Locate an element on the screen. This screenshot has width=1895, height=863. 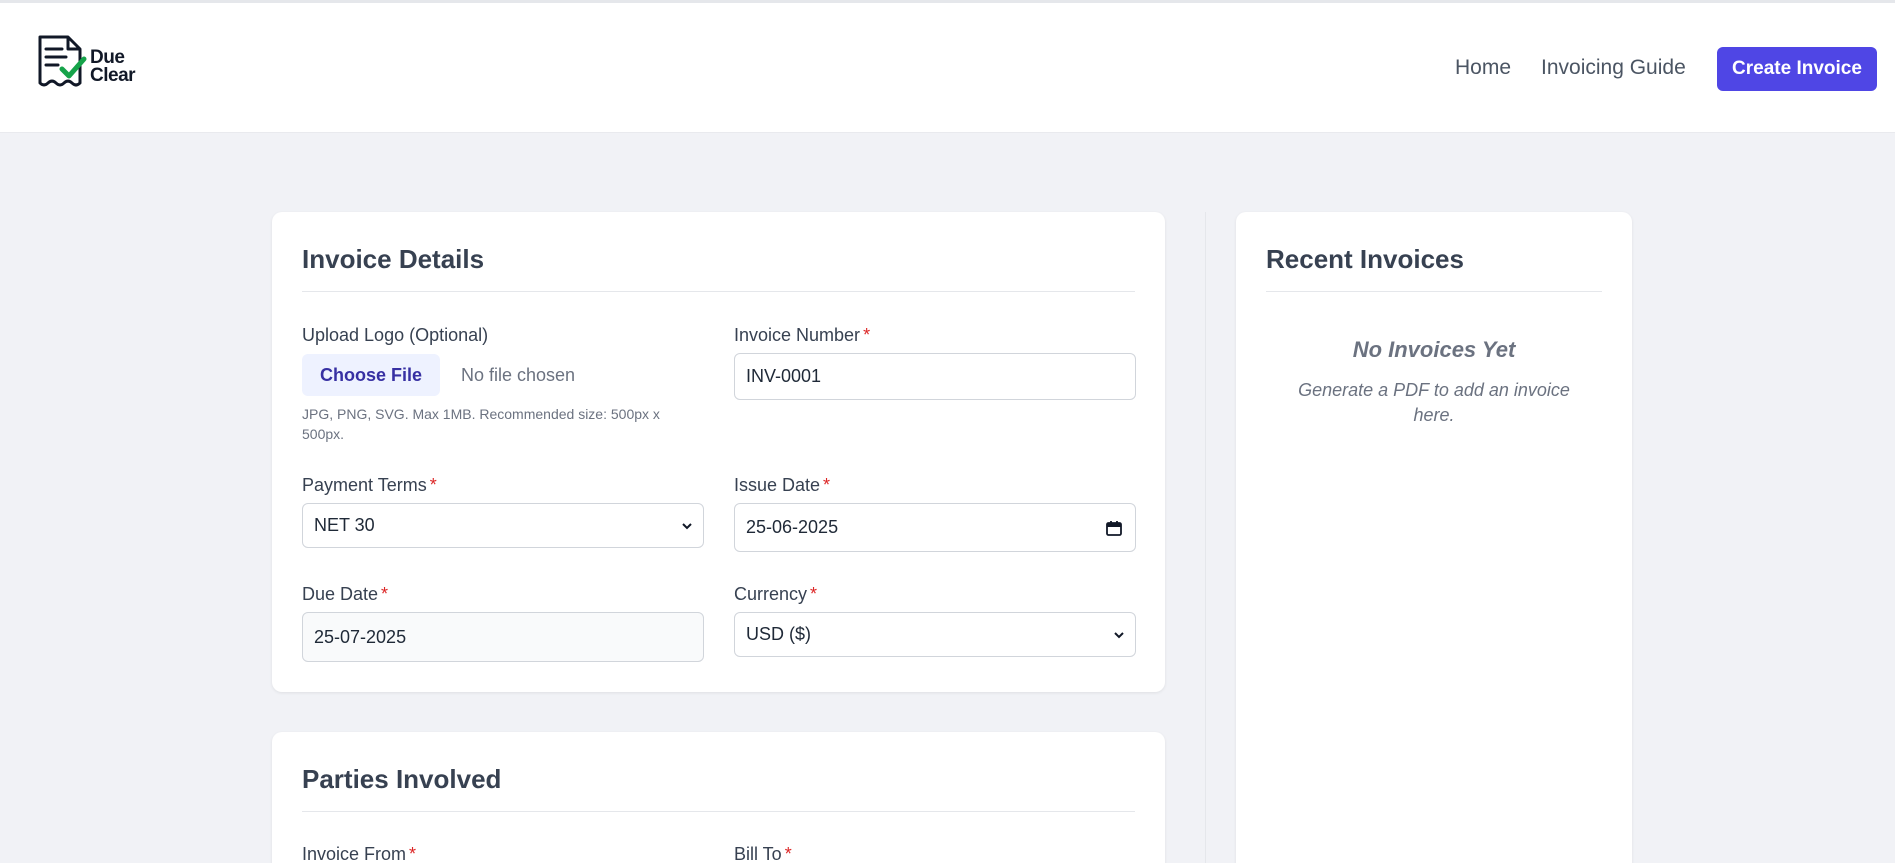
invoice-from-label: Invoice From * is located at coordinates (359, 853).